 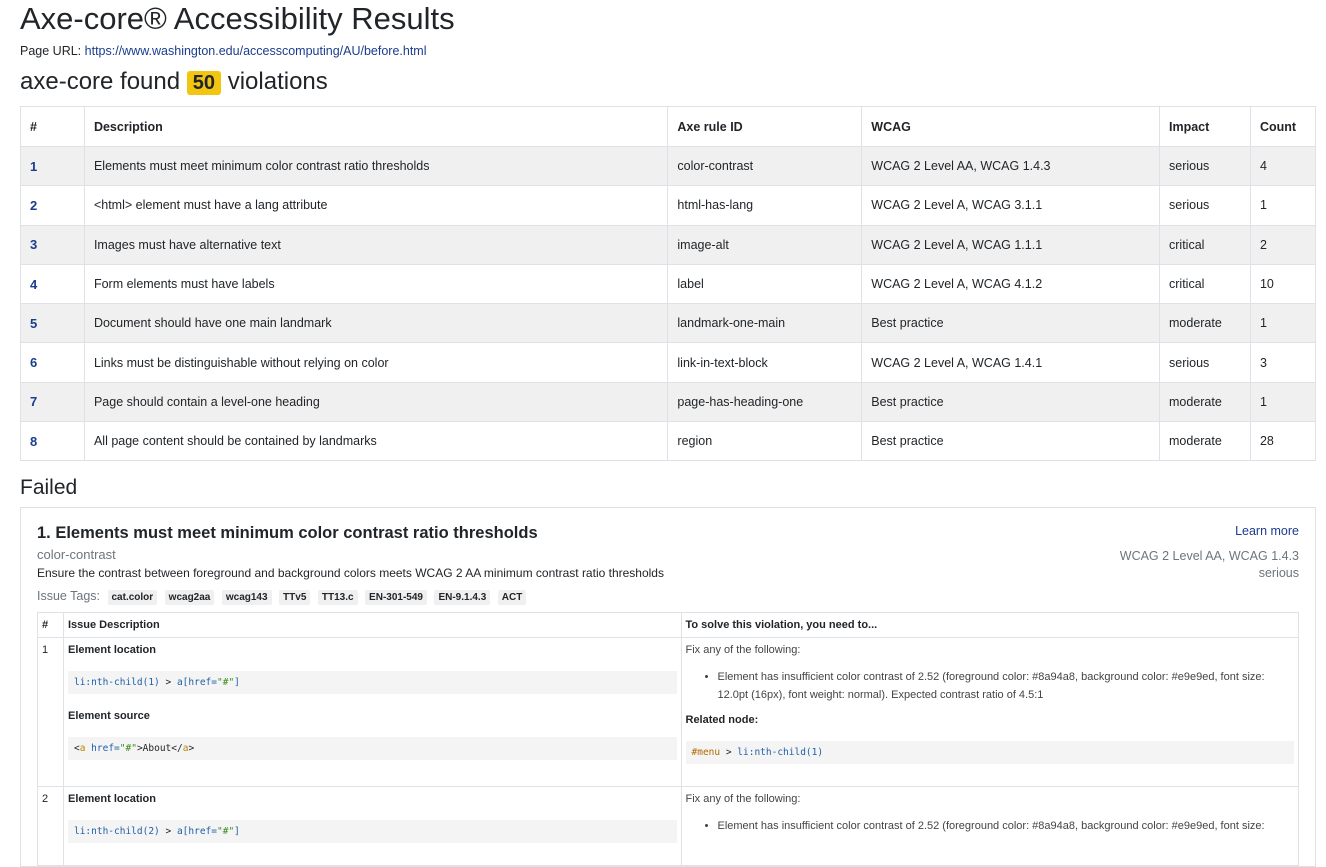 What do you see at coordinates (376, 284) in the screenshot?
I see `row-description: Form elements must have labels` at bounding box center [376, 284].